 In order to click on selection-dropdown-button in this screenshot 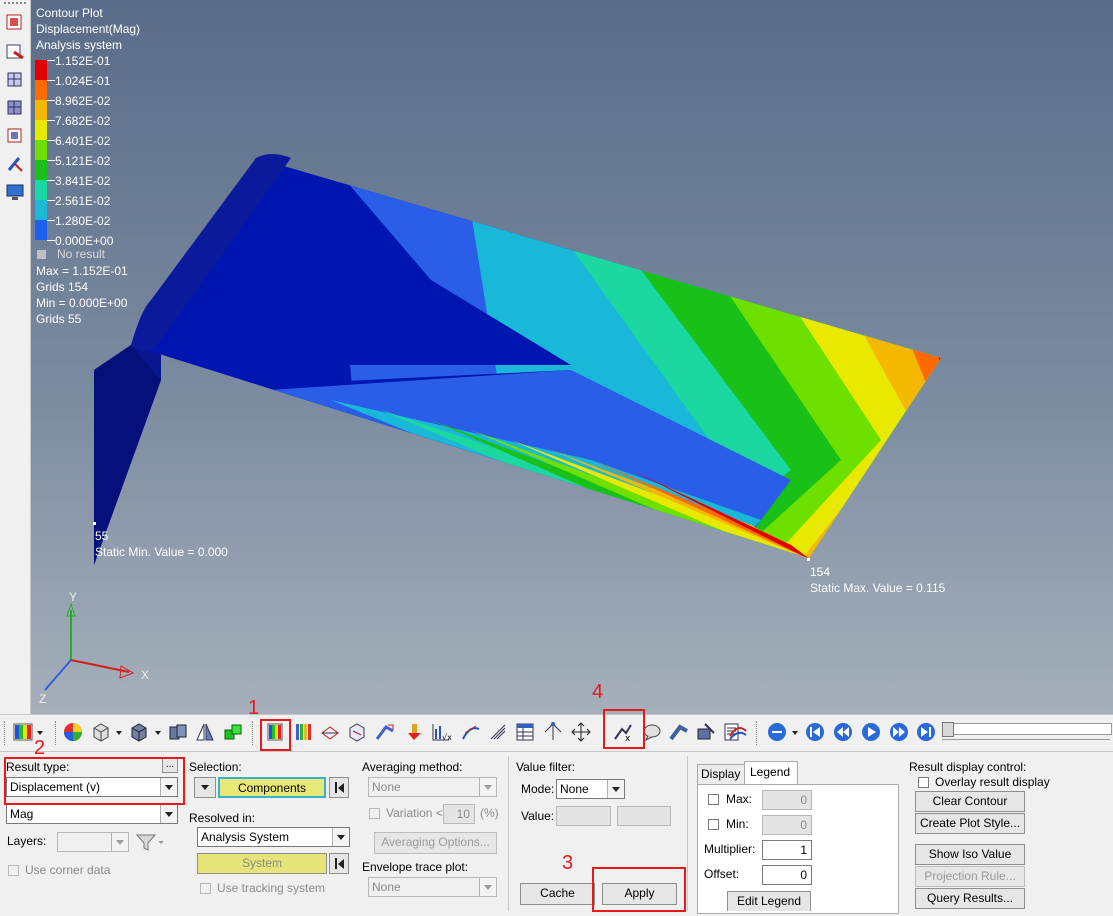, I will do `click(205, 787)`.